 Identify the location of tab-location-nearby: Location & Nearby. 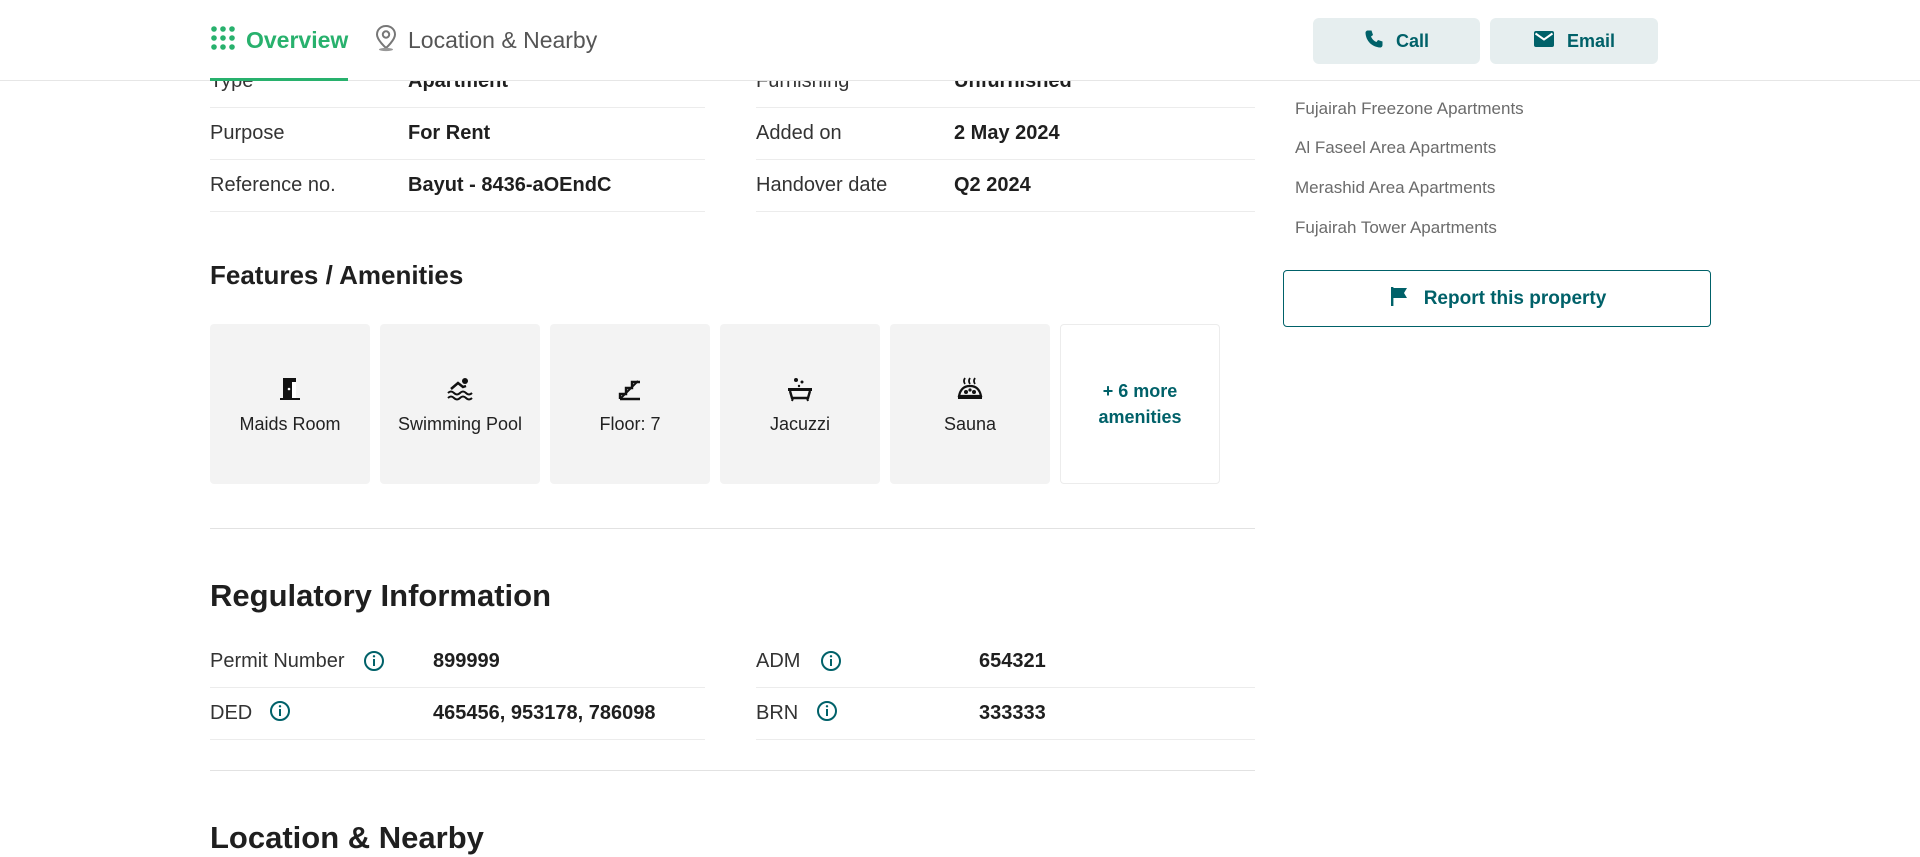
(485, 40).